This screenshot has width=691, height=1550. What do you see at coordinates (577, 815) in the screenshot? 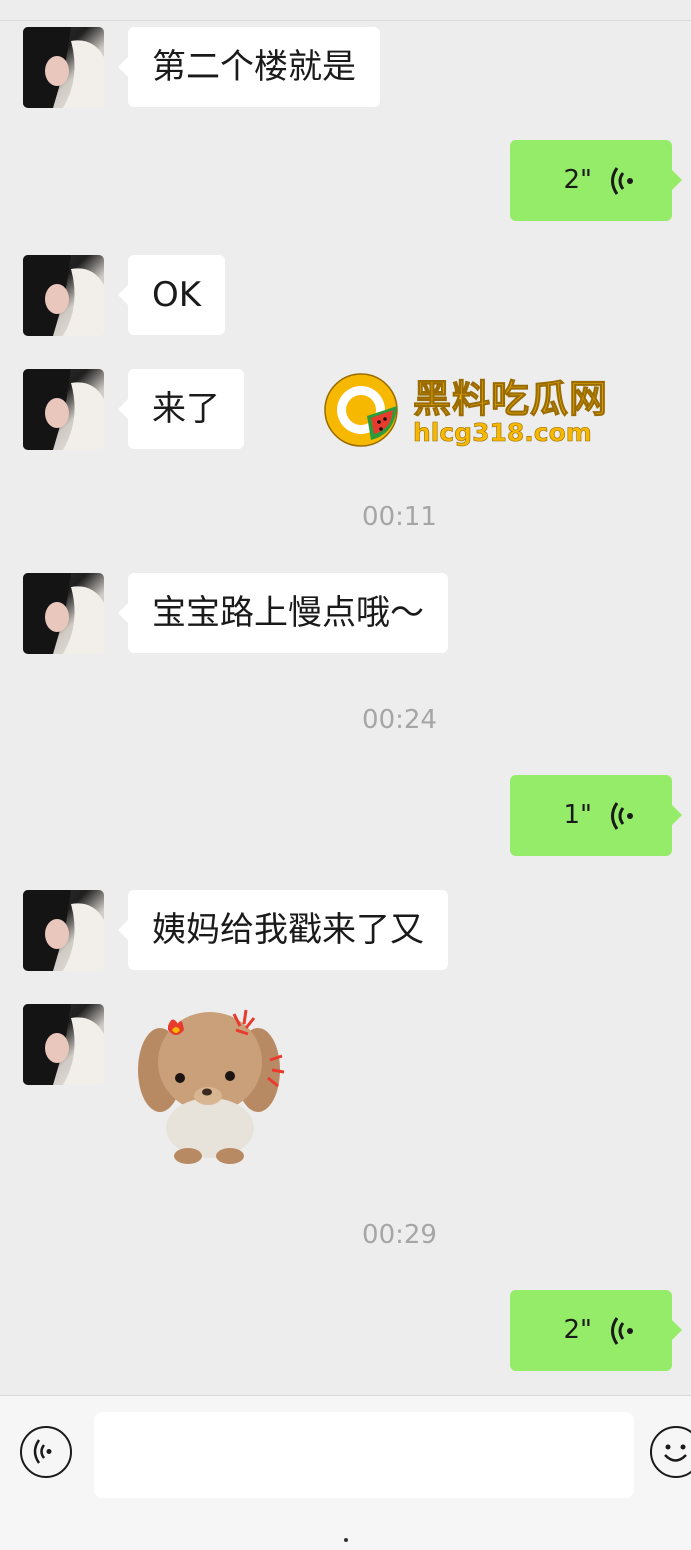
I see `voice-duration: 1"` at bounding box center [577, 815].